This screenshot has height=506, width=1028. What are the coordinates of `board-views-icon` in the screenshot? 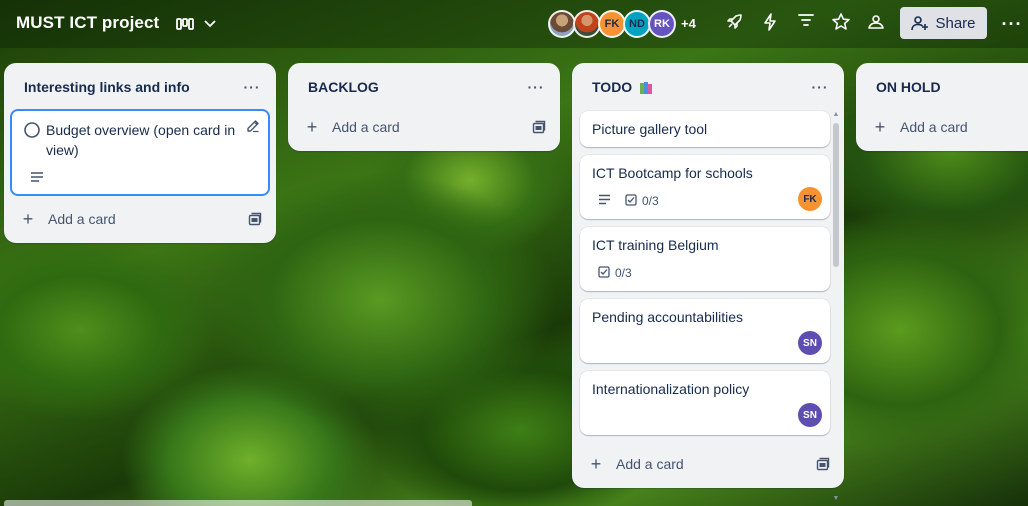 It's located at (185, 24).